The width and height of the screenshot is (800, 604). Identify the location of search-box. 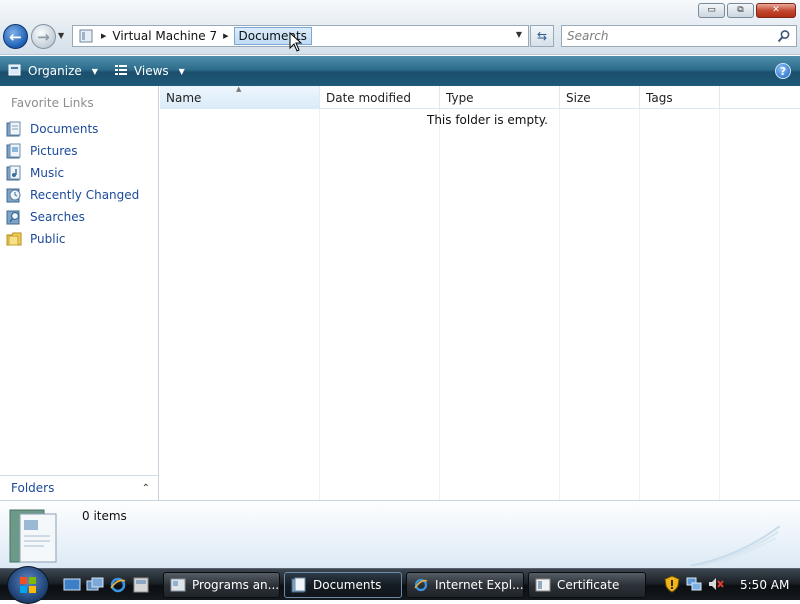
(679, 36).